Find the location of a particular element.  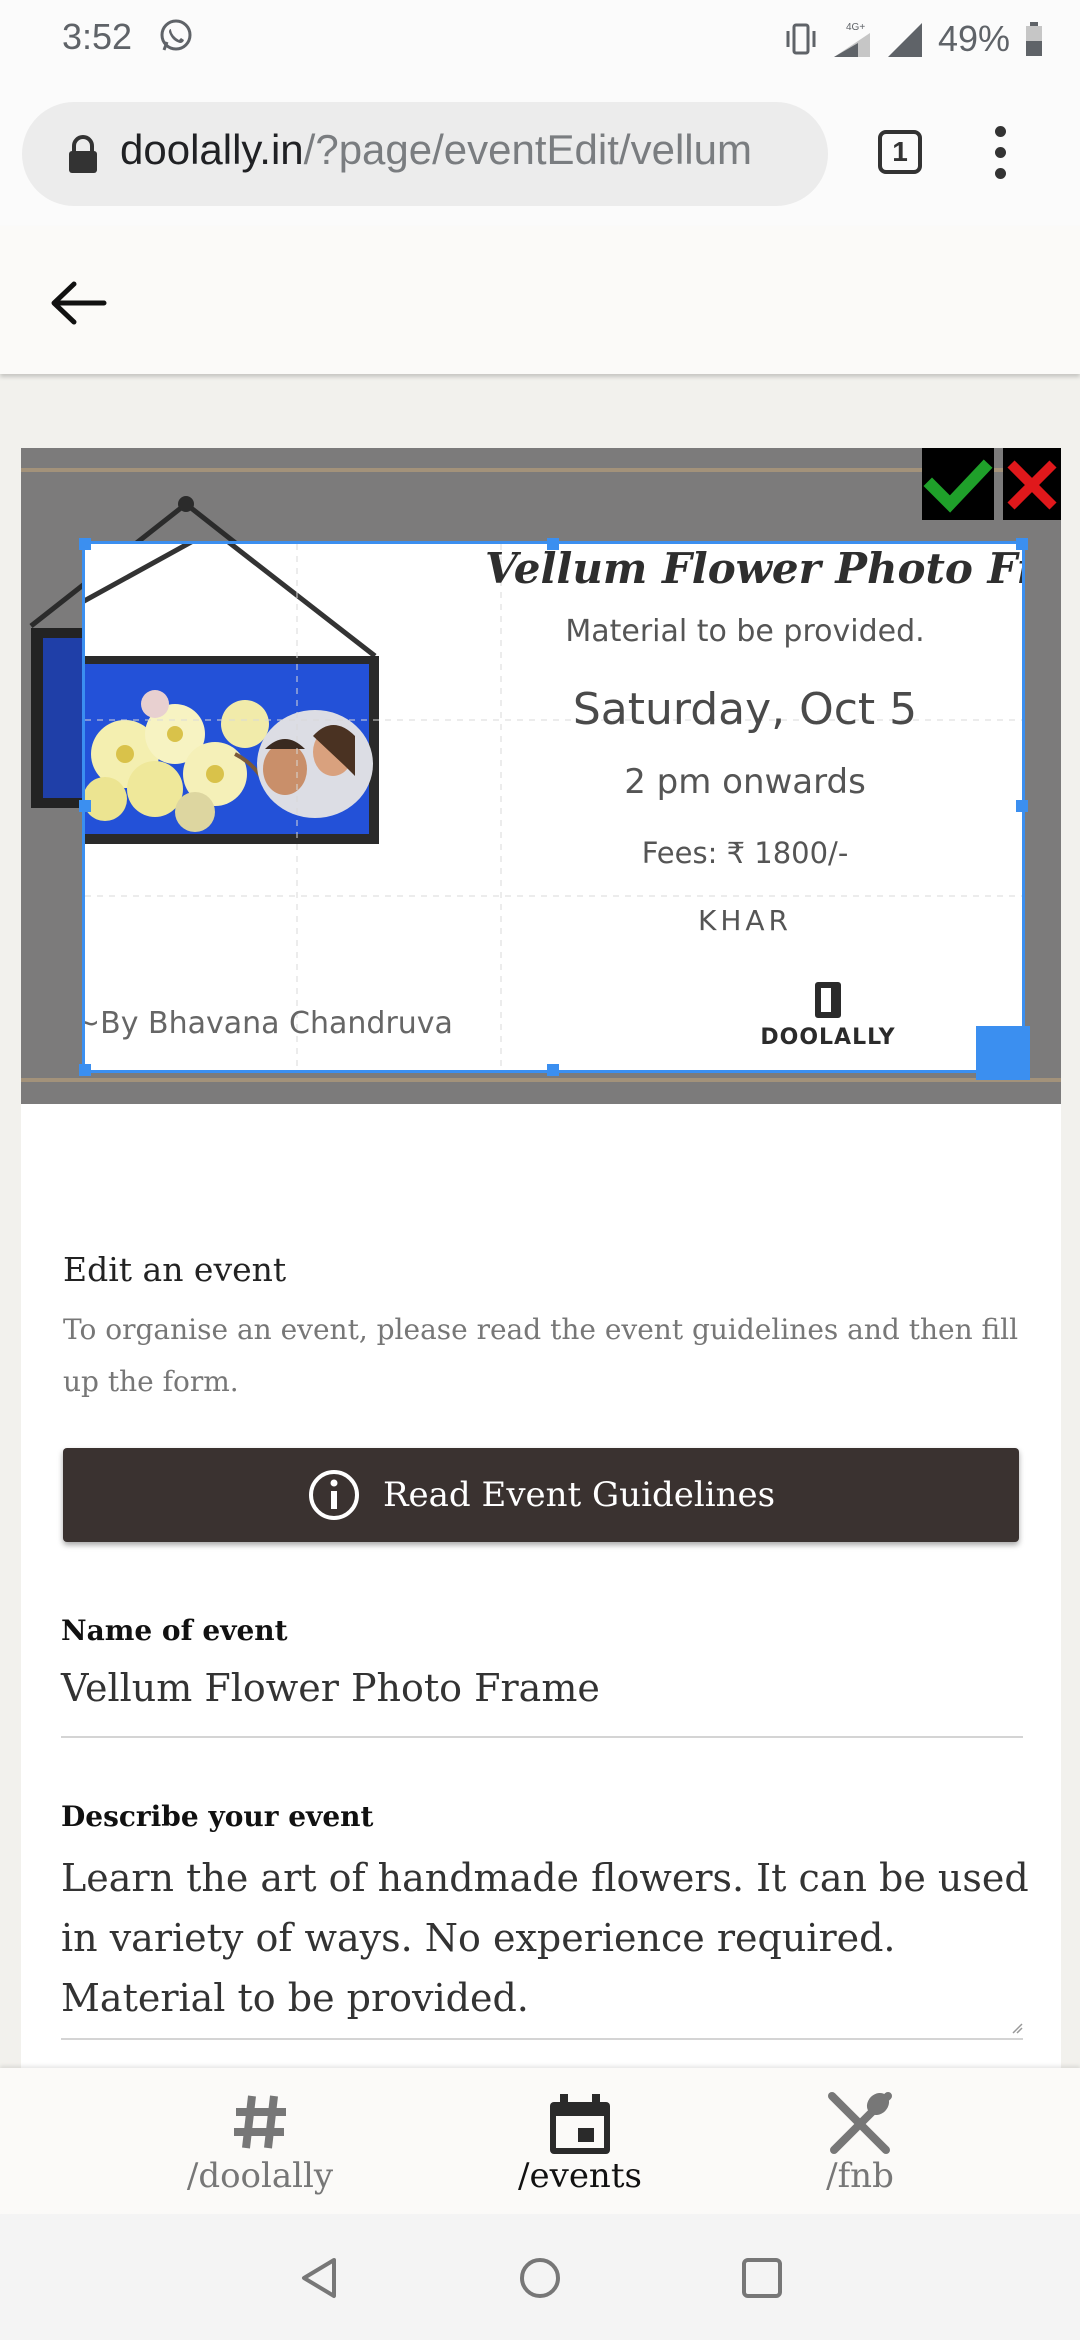

read-guidelines-button: Read Event Guidelines is located at coordinates (541, 1495).